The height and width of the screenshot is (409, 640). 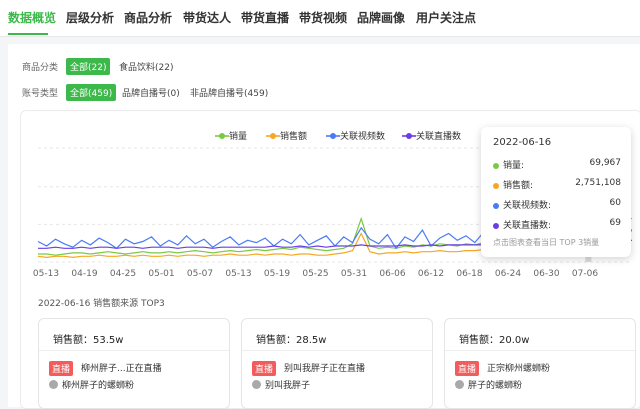 What do you see at coordinates (527, 206) in the screenshot?
I see `tooltip-label: 关联视频数:` at bounding box center [527, 206].